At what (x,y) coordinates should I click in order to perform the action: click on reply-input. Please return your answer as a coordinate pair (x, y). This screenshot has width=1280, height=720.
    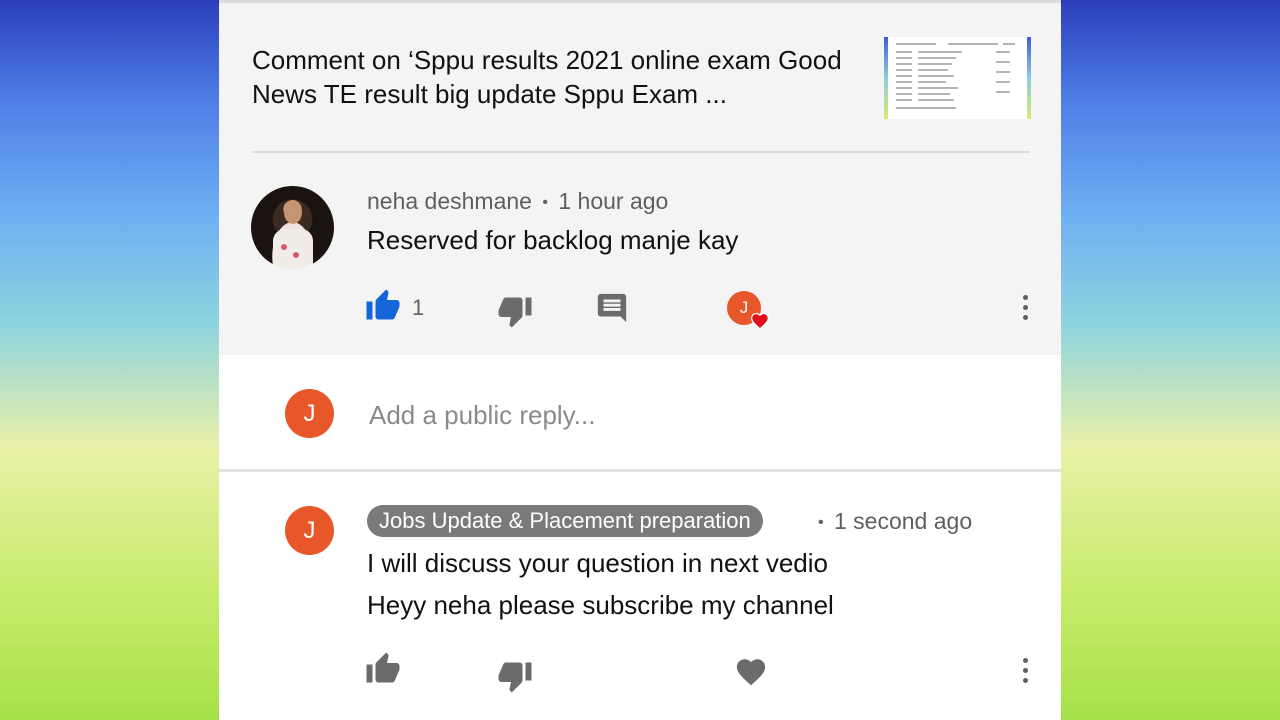
    Looking at the image, I should click on (669, 415).